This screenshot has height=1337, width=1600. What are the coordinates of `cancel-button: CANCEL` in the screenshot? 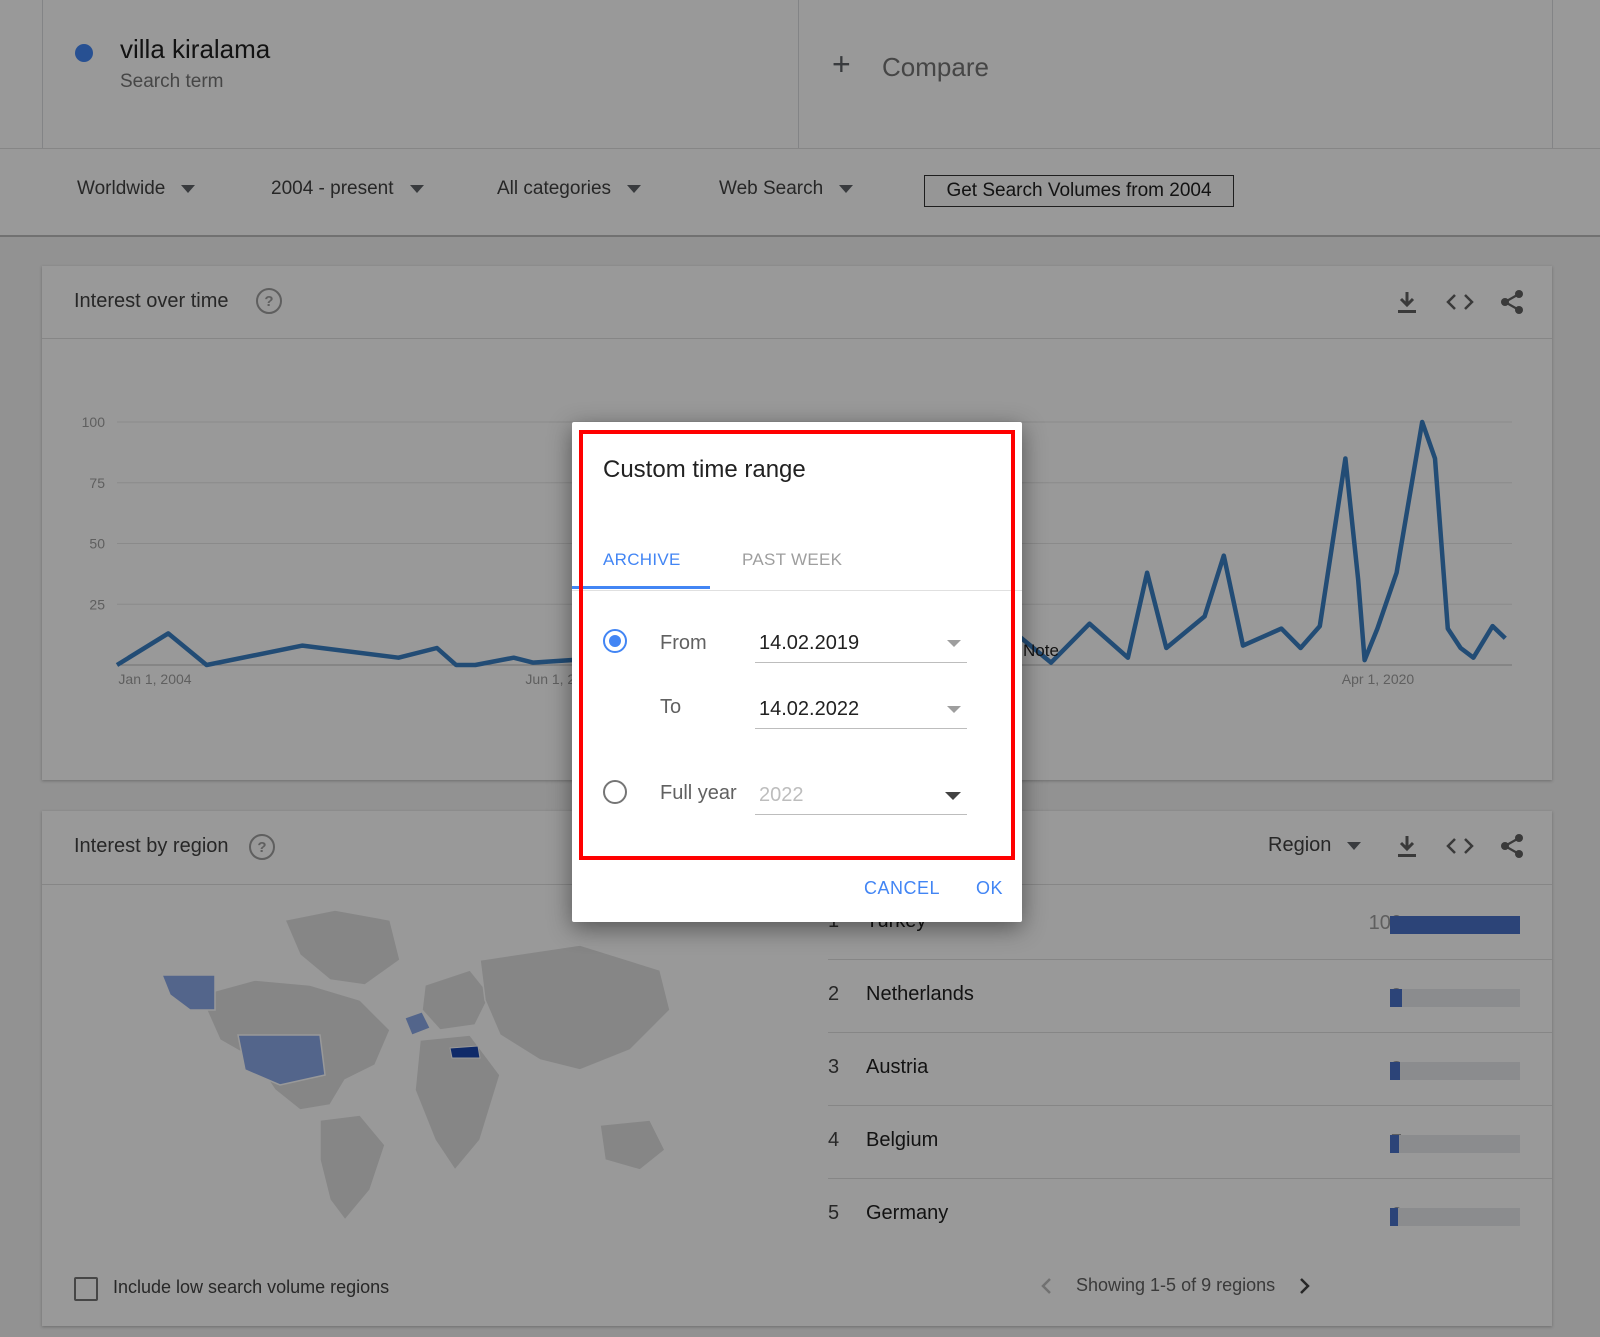 It's located at (902, 888).